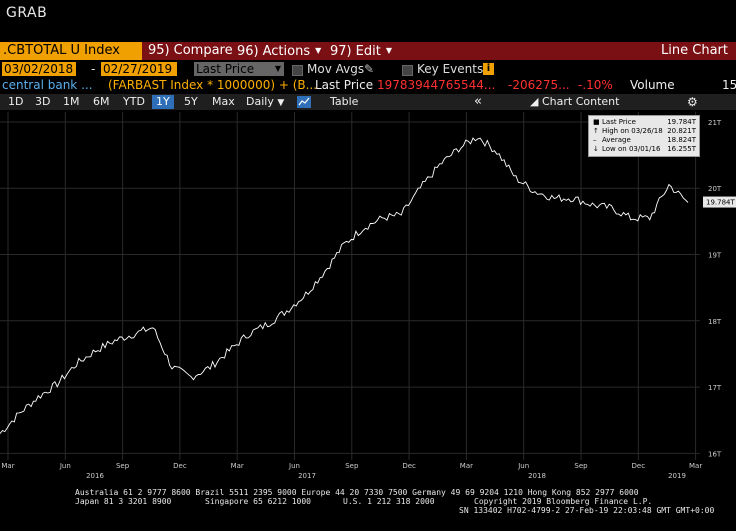  Describe the element at coordinates (225, 69) in the screenshot. I see `field-select-value: Last Price` at that location.